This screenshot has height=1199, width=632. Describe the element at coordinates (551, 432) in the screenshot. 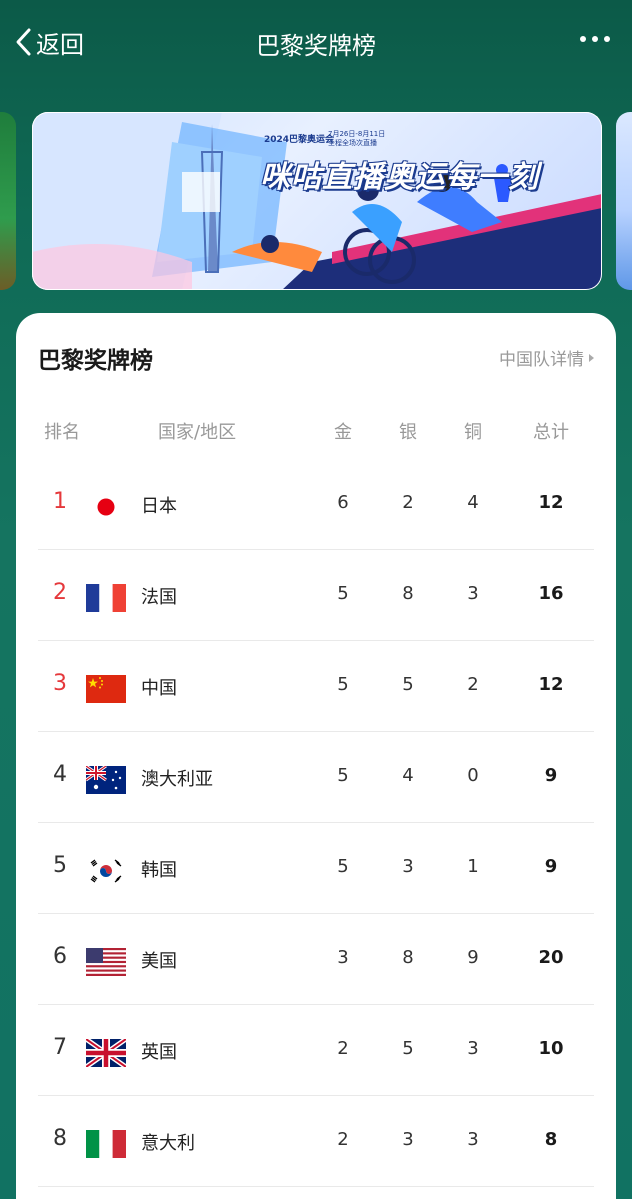

I see `header-total: 总计` at that location.